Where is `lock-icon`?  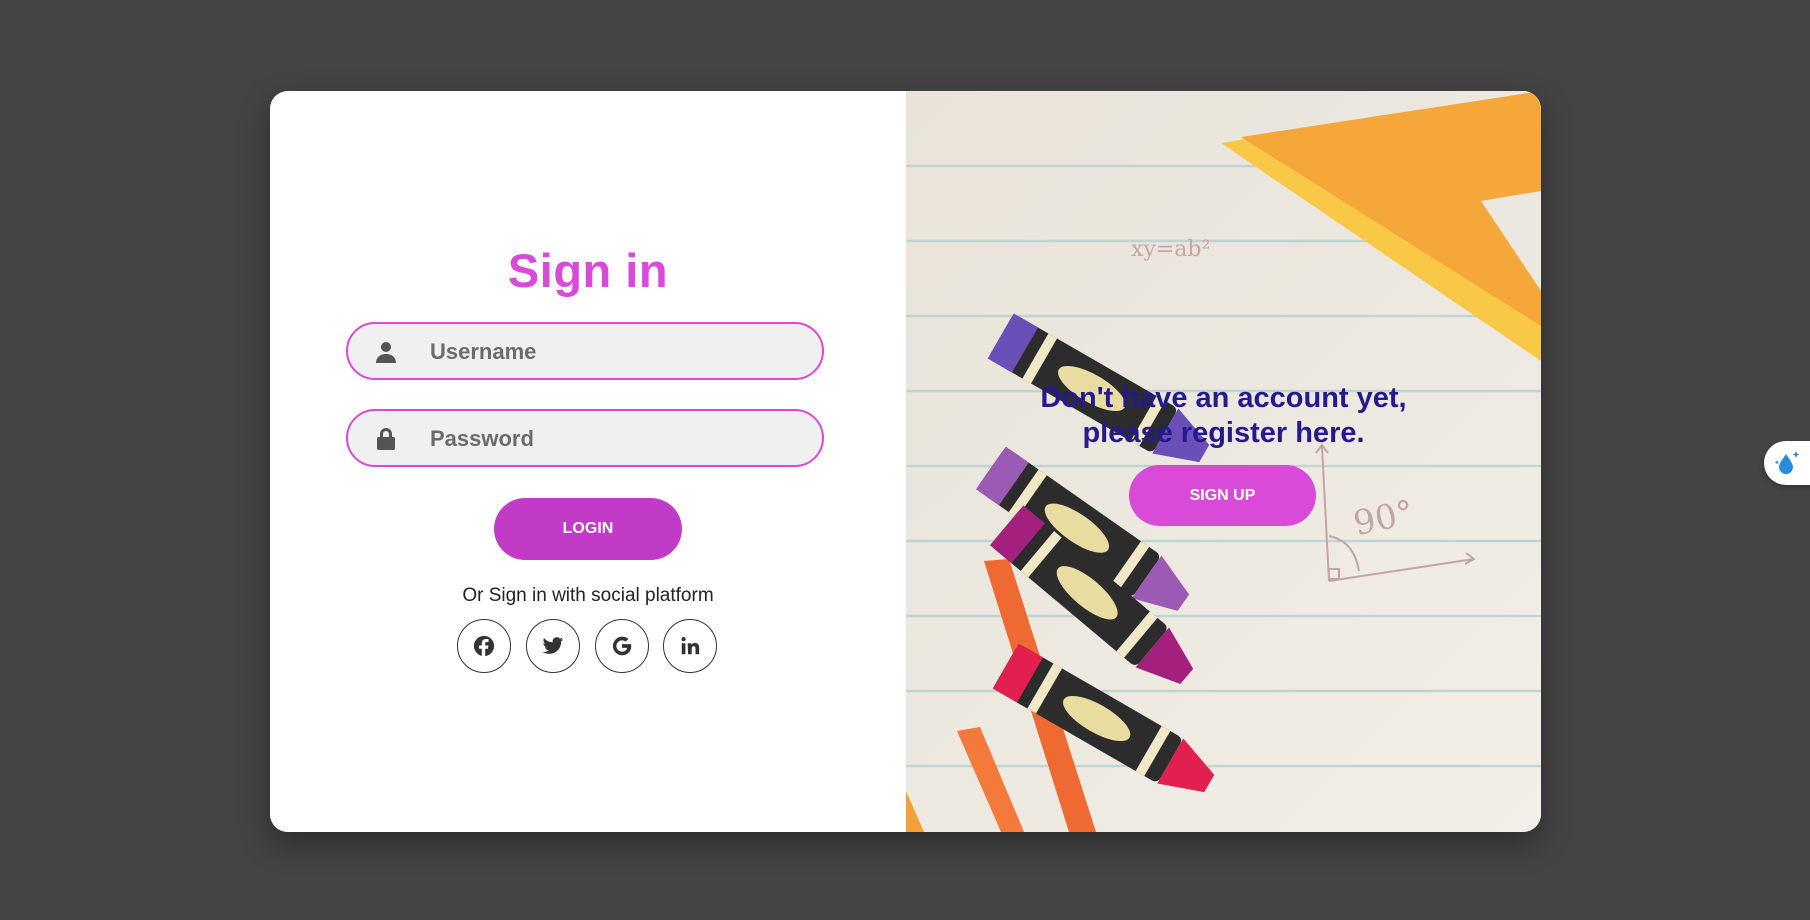 lock-icon is located at coordinates (386, 439).